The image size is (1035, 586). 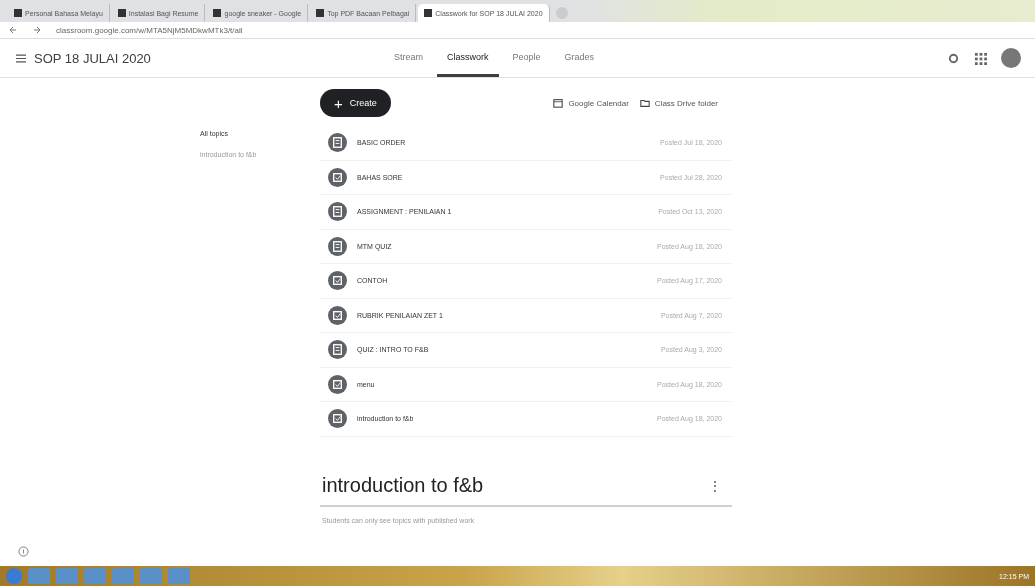 What do you see at coordinates (468, 58) in the screenshot?
I see `nav-tab: Classwork` at bounding box center [468, 58].